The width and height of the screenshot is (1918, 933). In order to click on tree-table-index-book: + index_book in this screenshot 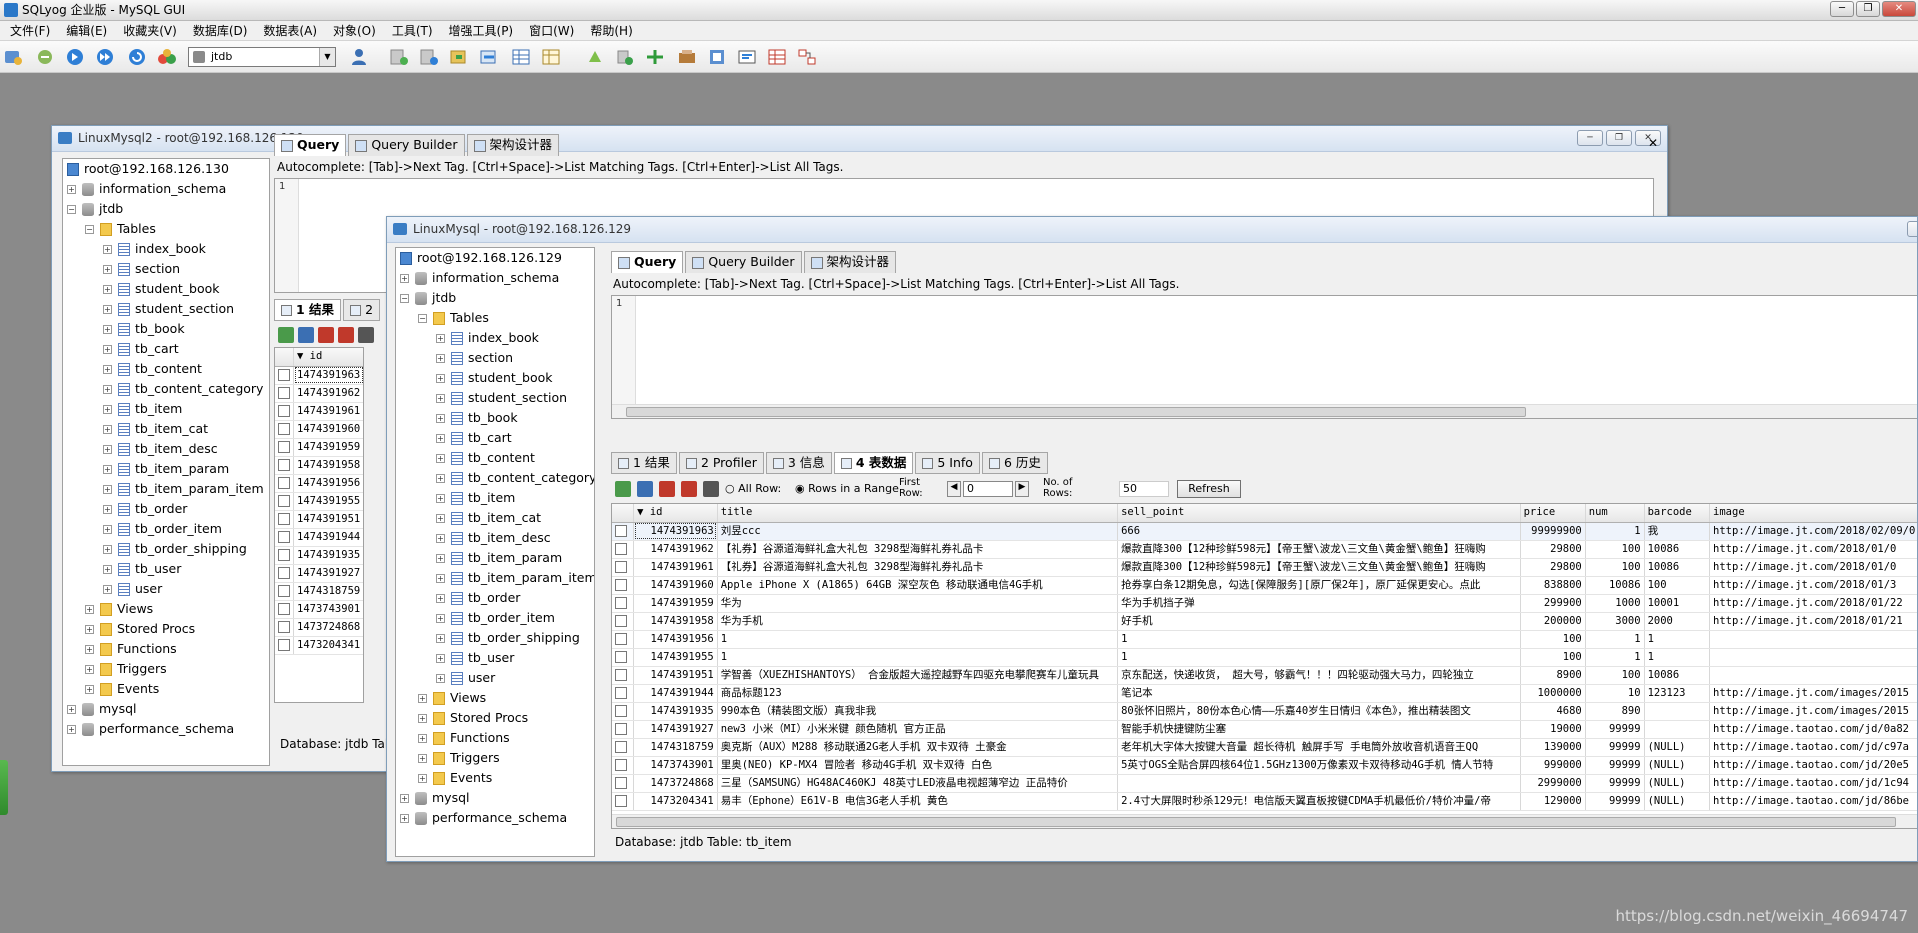, I will do `click(154, 249)`.